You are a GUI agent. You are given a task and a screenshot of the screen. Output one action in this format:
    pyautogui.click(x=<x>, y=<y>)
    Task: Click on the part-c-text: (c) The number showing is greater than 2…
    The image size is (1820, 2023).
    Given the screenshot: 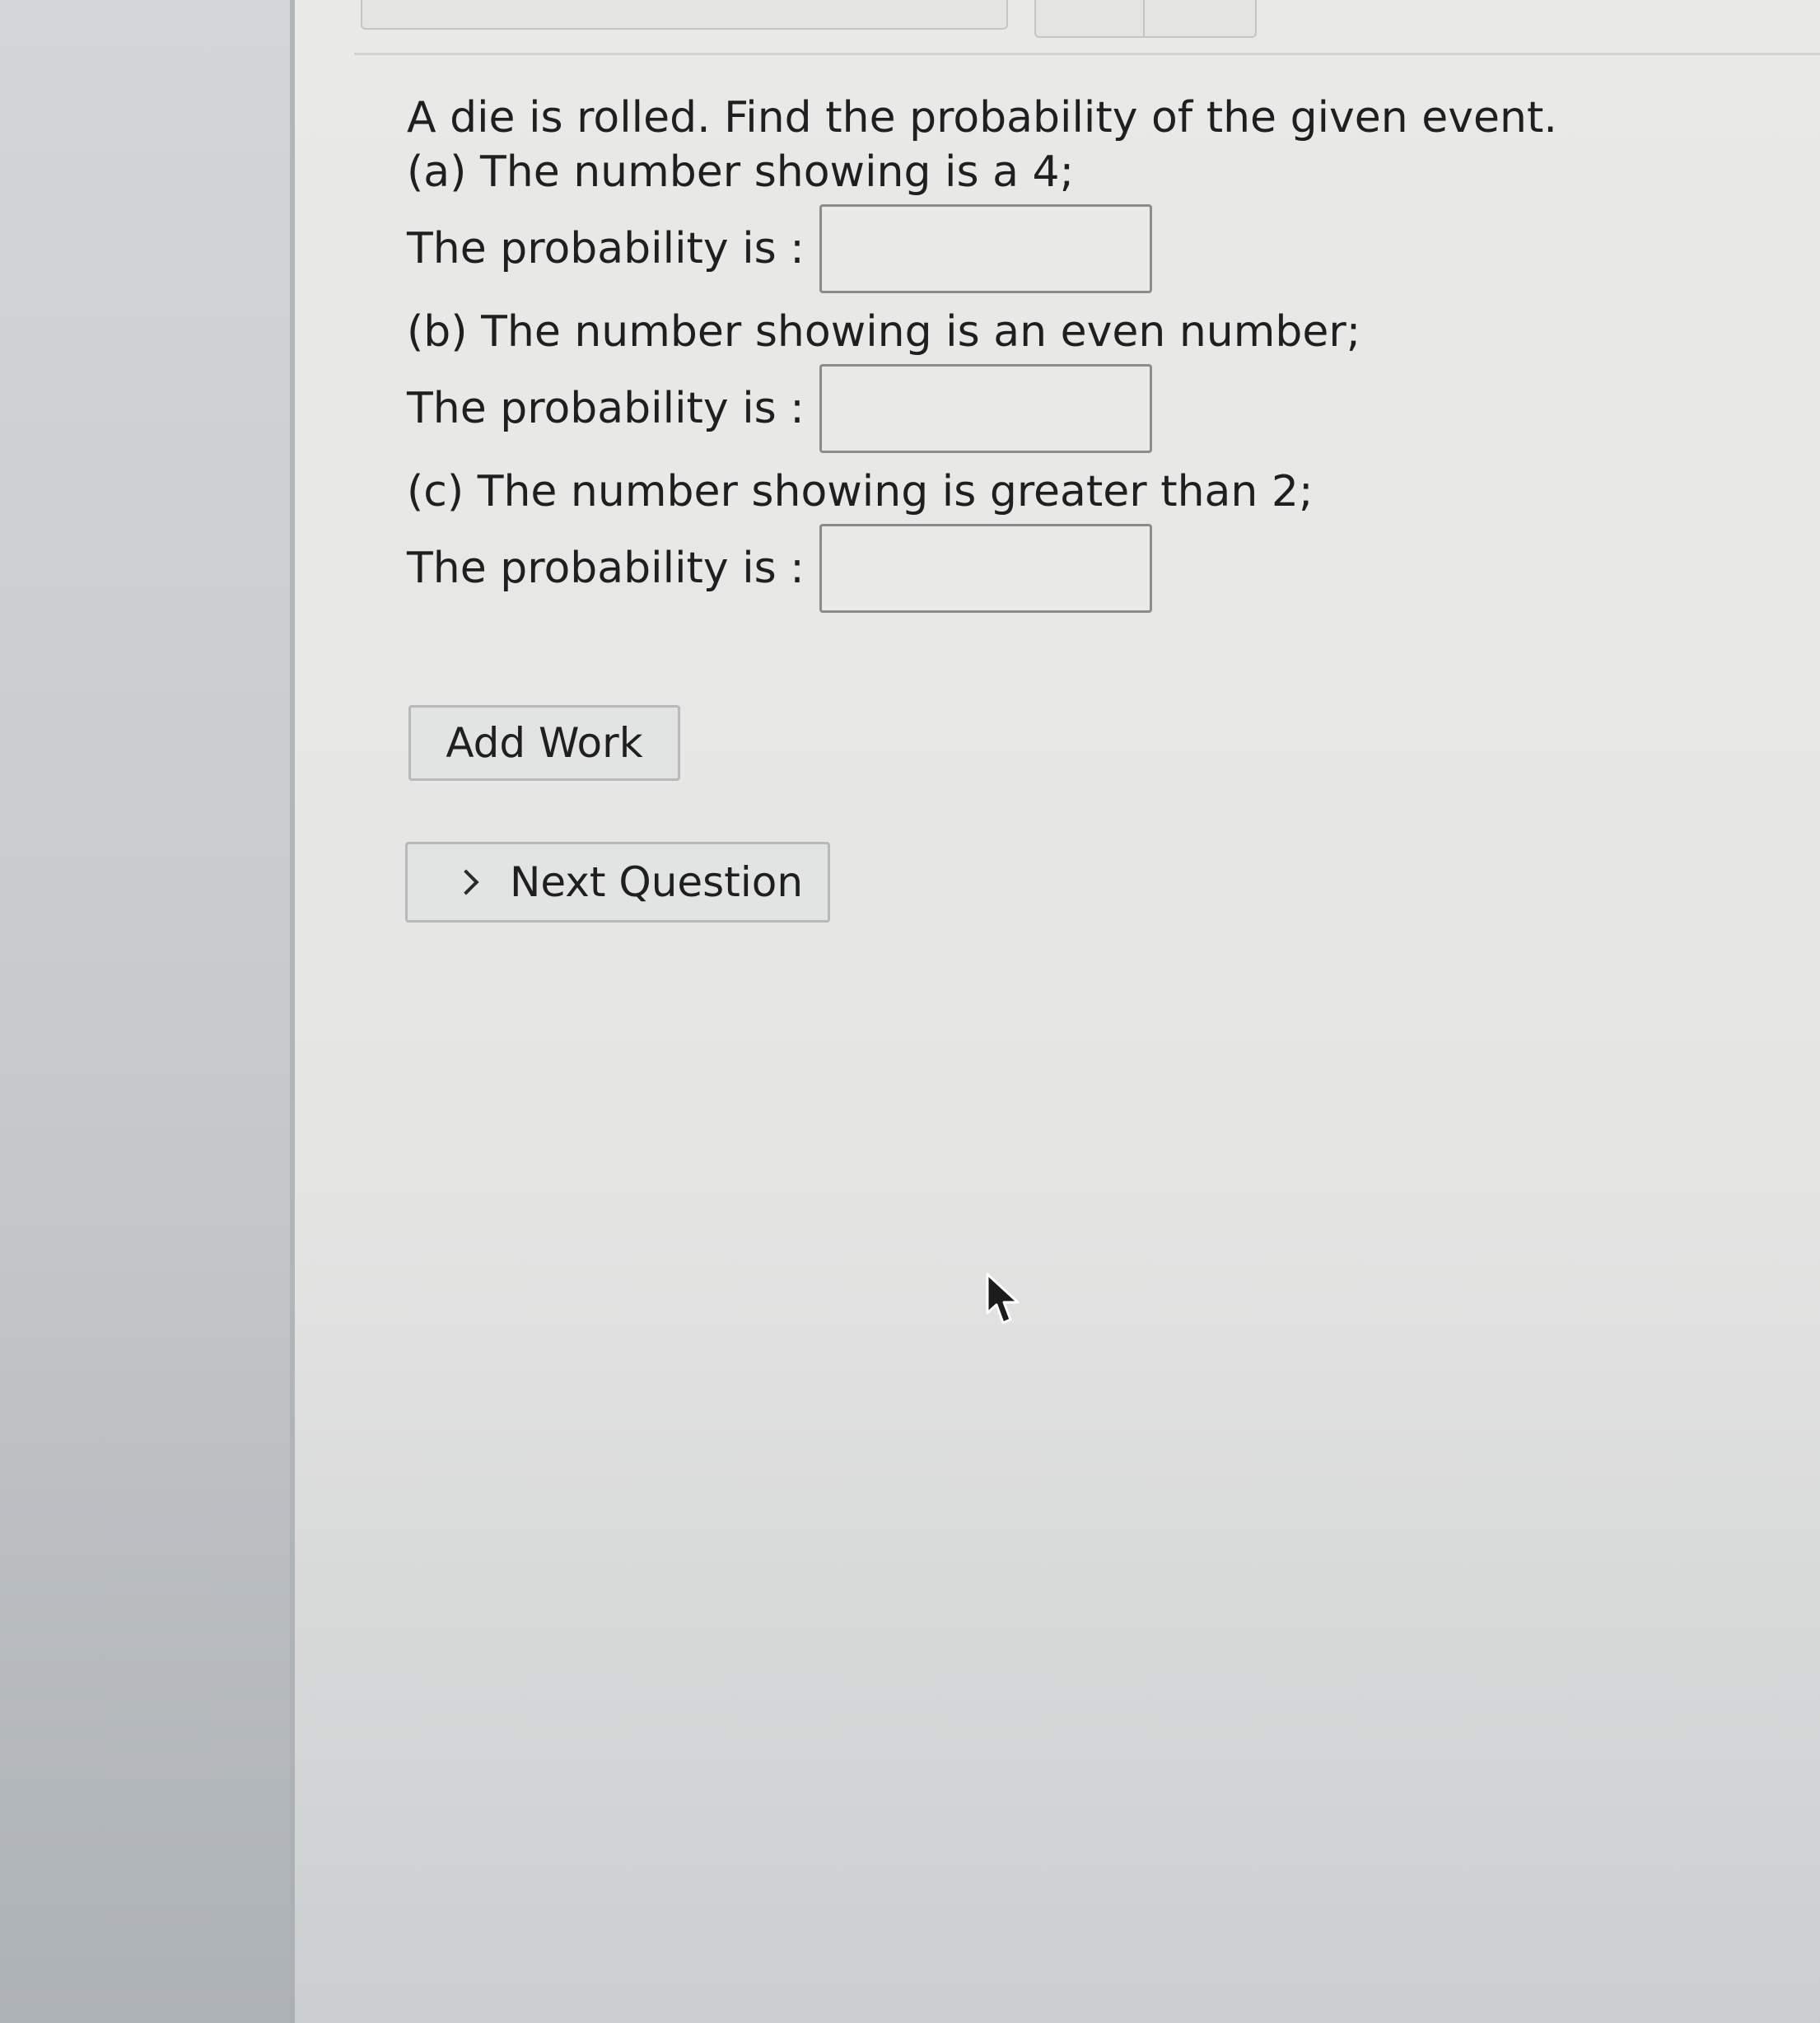 What is the action you would take?
    pyautogui.click(x=860, y=491)
    